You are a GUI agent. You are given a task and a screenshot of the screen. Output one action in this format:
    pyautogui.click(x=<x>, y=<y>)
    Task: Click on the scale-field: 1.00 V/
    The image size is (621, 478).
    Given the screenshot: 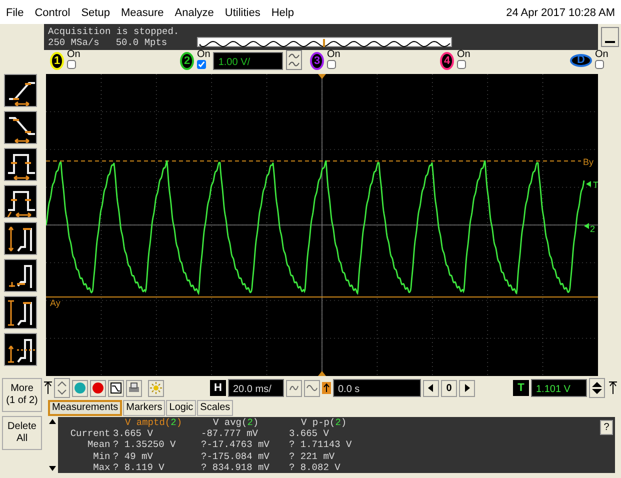 What is the action you would take?
    pyautogui.click(x=248, y=61)
    